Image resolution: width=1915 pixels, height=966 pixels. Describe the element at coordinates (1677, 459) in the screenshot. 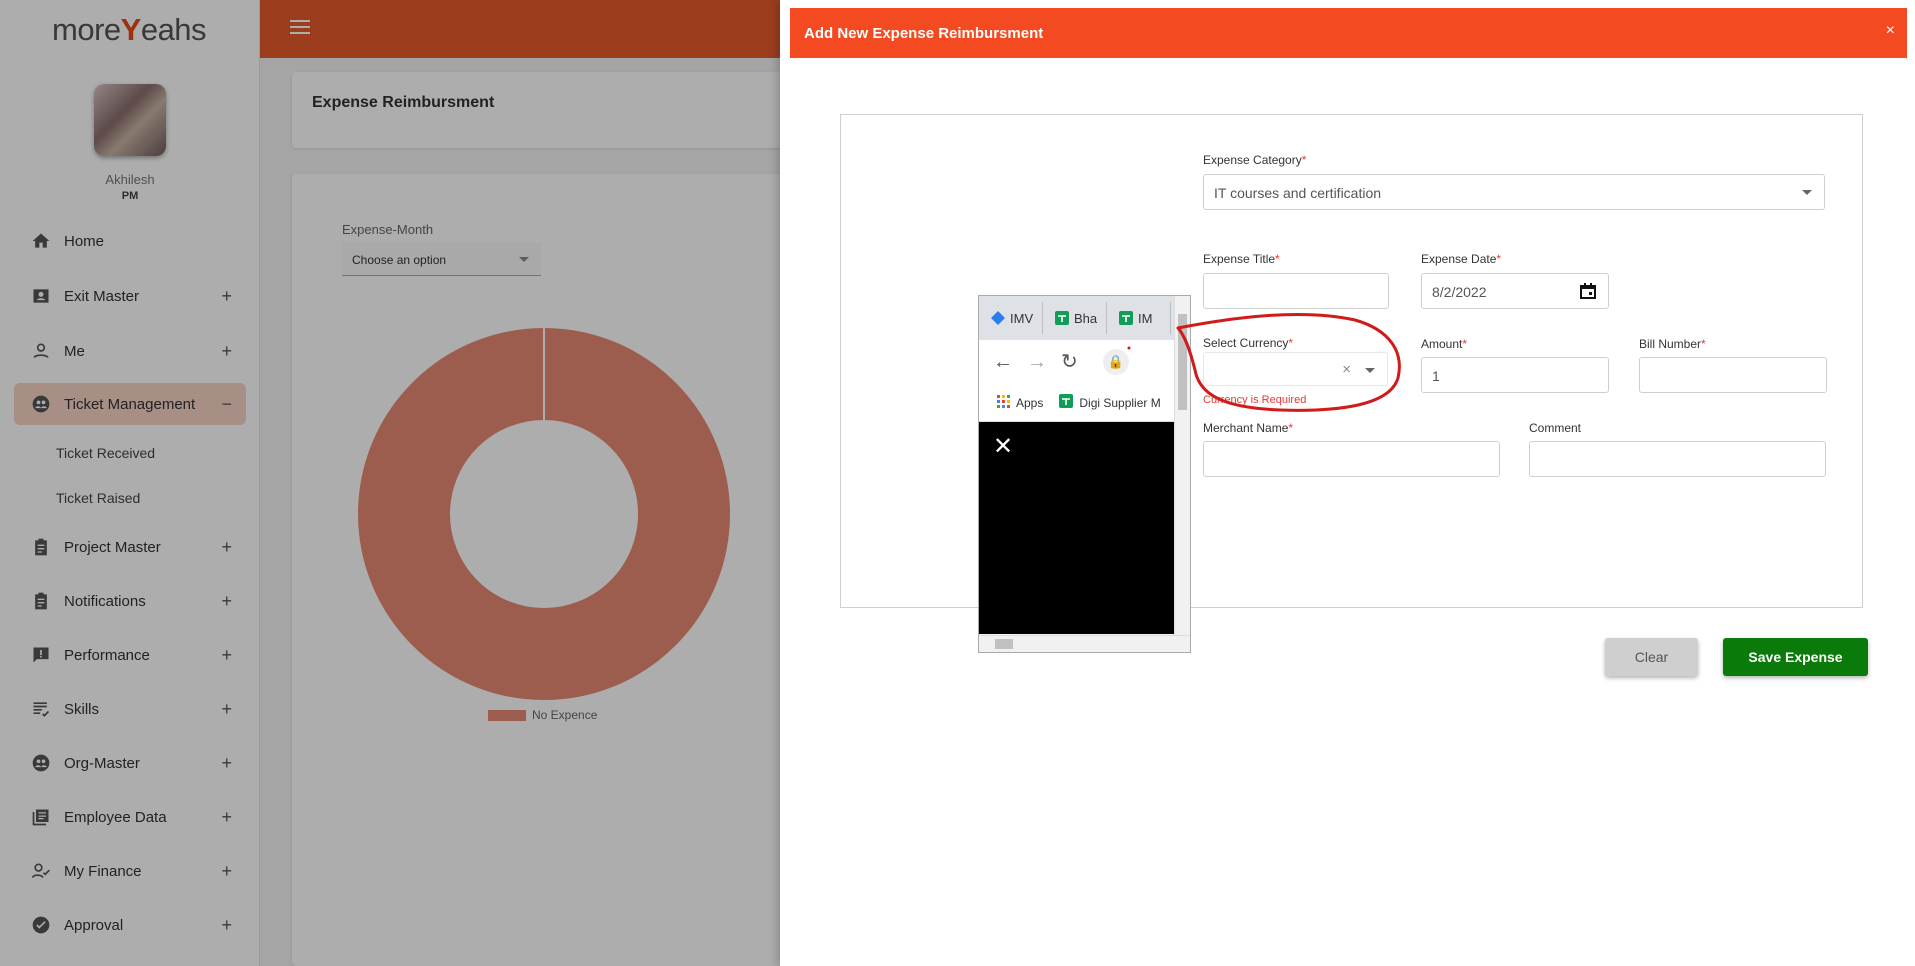

I see `comment-input` at that location.